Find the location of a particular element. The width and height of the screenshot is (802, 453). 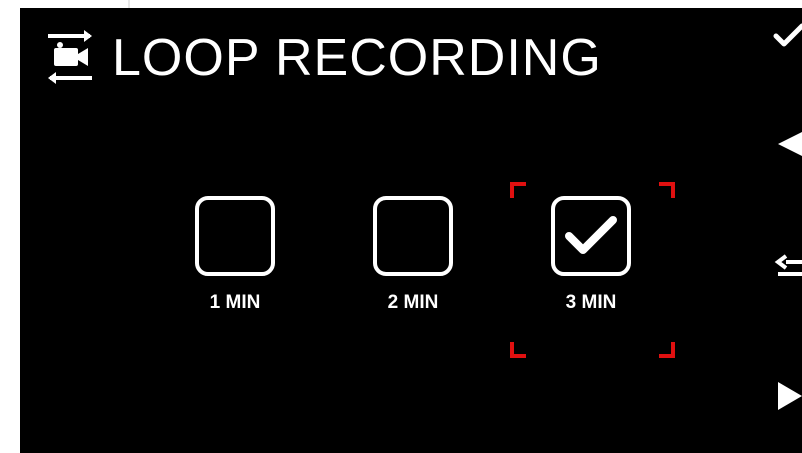

arrow-right-icon is located at coordinates (790, 396).